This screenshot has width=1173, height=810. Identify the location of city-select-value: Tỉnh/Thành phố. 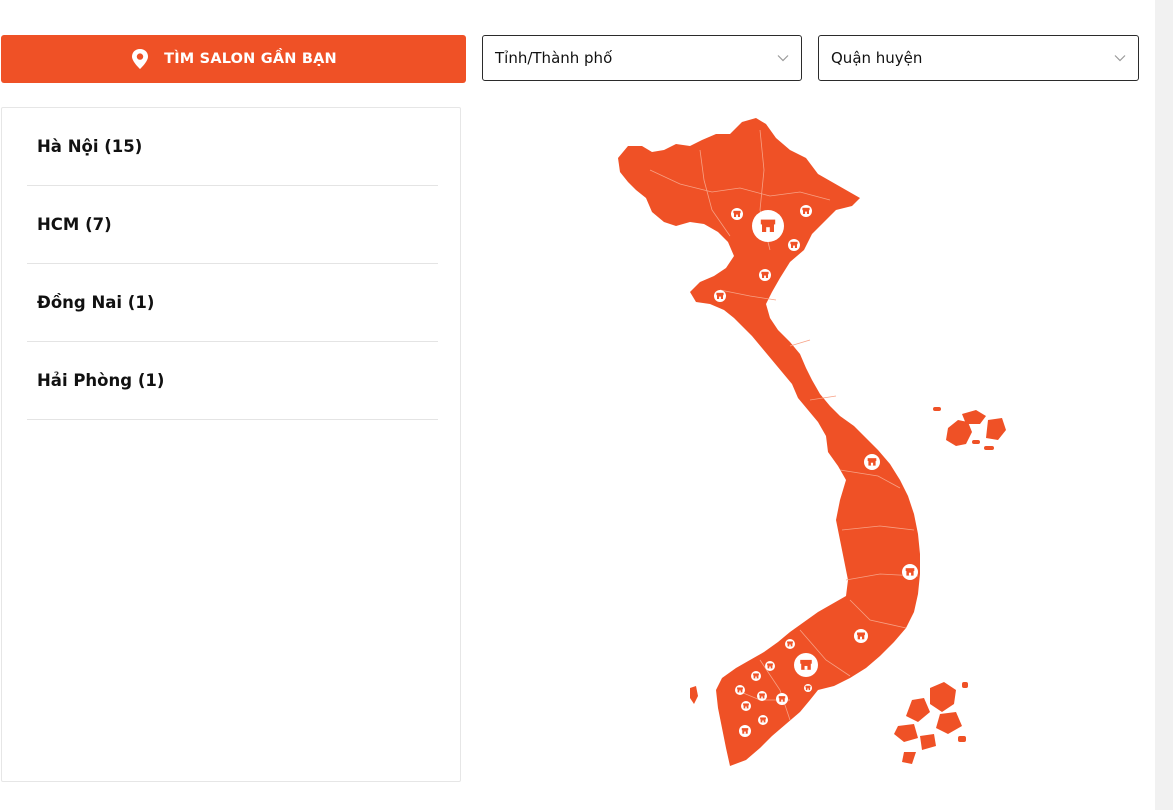
(554, 58).